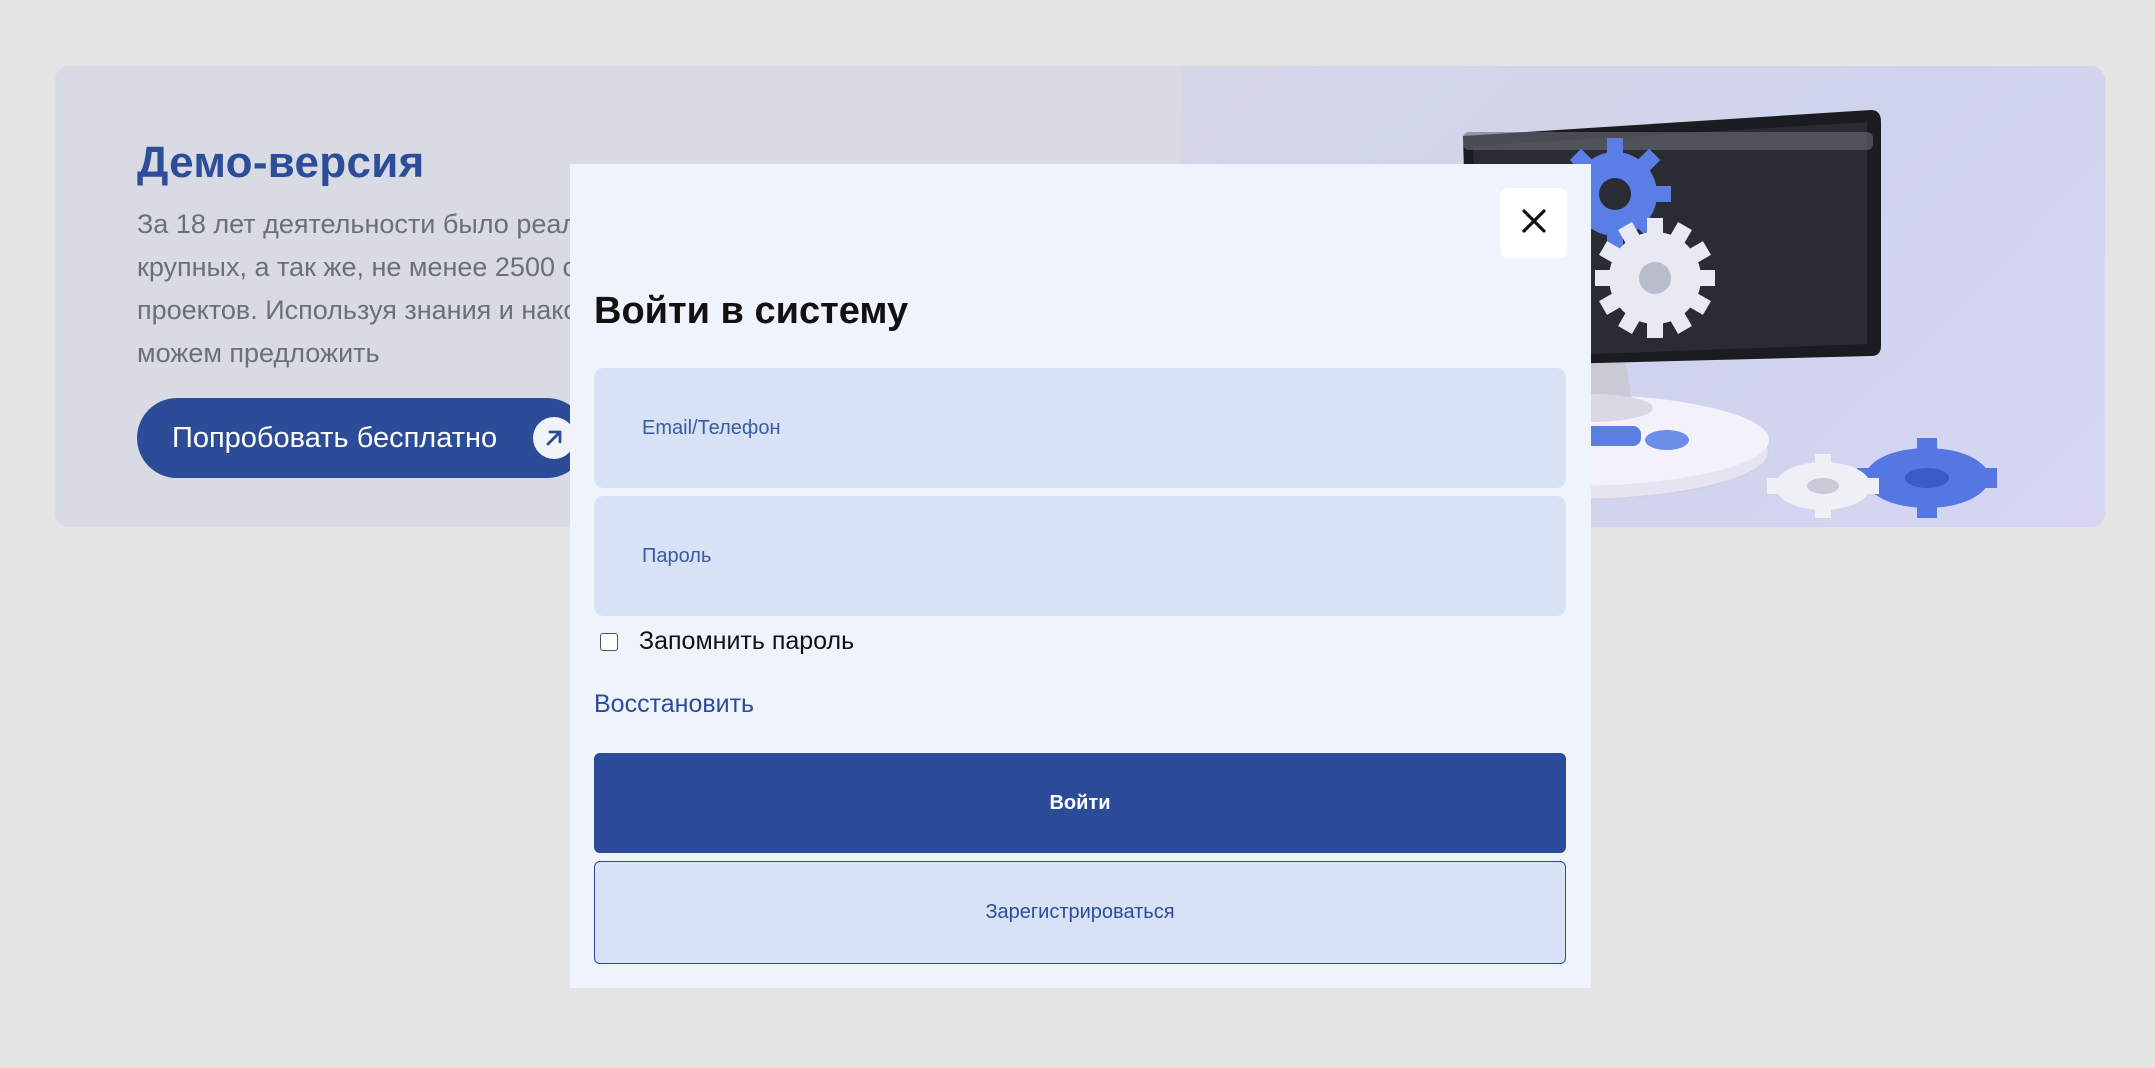 Image resolution: width=2155 pixels, height=1068 pixels. I want to click on login-button: Войти, so click(1080, 803).